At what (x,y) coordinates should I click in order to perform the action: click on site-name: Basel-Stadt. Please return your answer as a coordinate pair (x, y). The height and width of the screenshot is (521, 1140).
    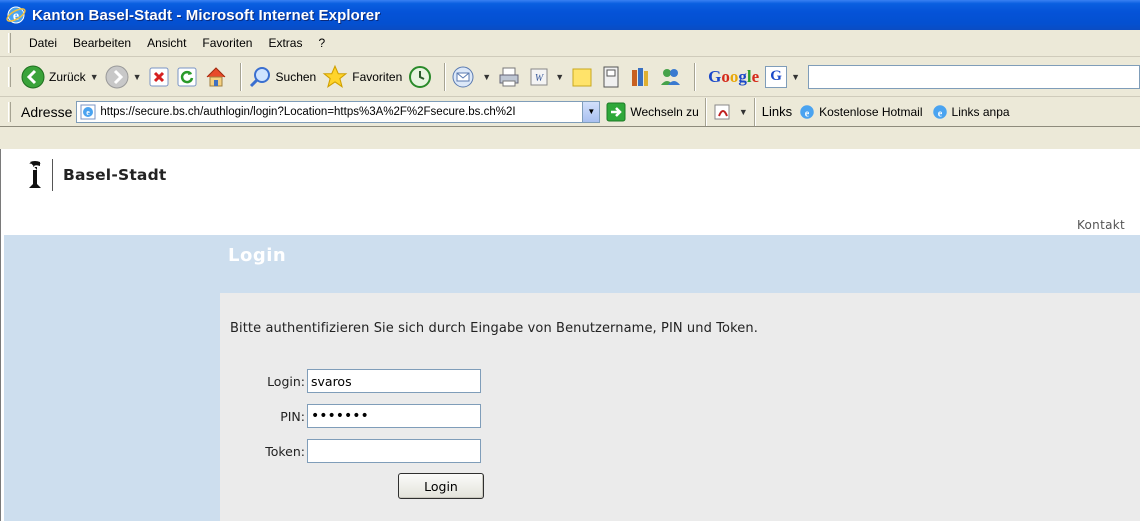
    Looking at the image, I should click on (115, 175).